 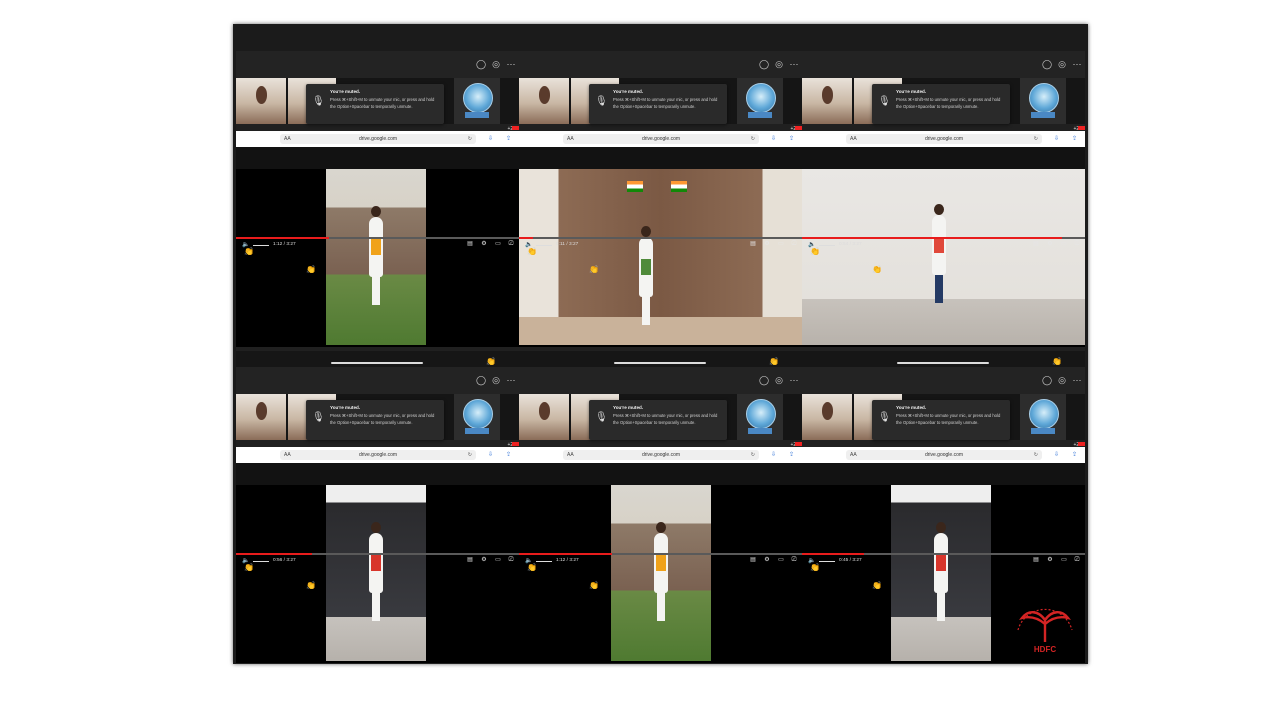 What do you see at coordinates (939, 209) in the screenshot?
I see `dancer-head` at bounding box center [939, 209].